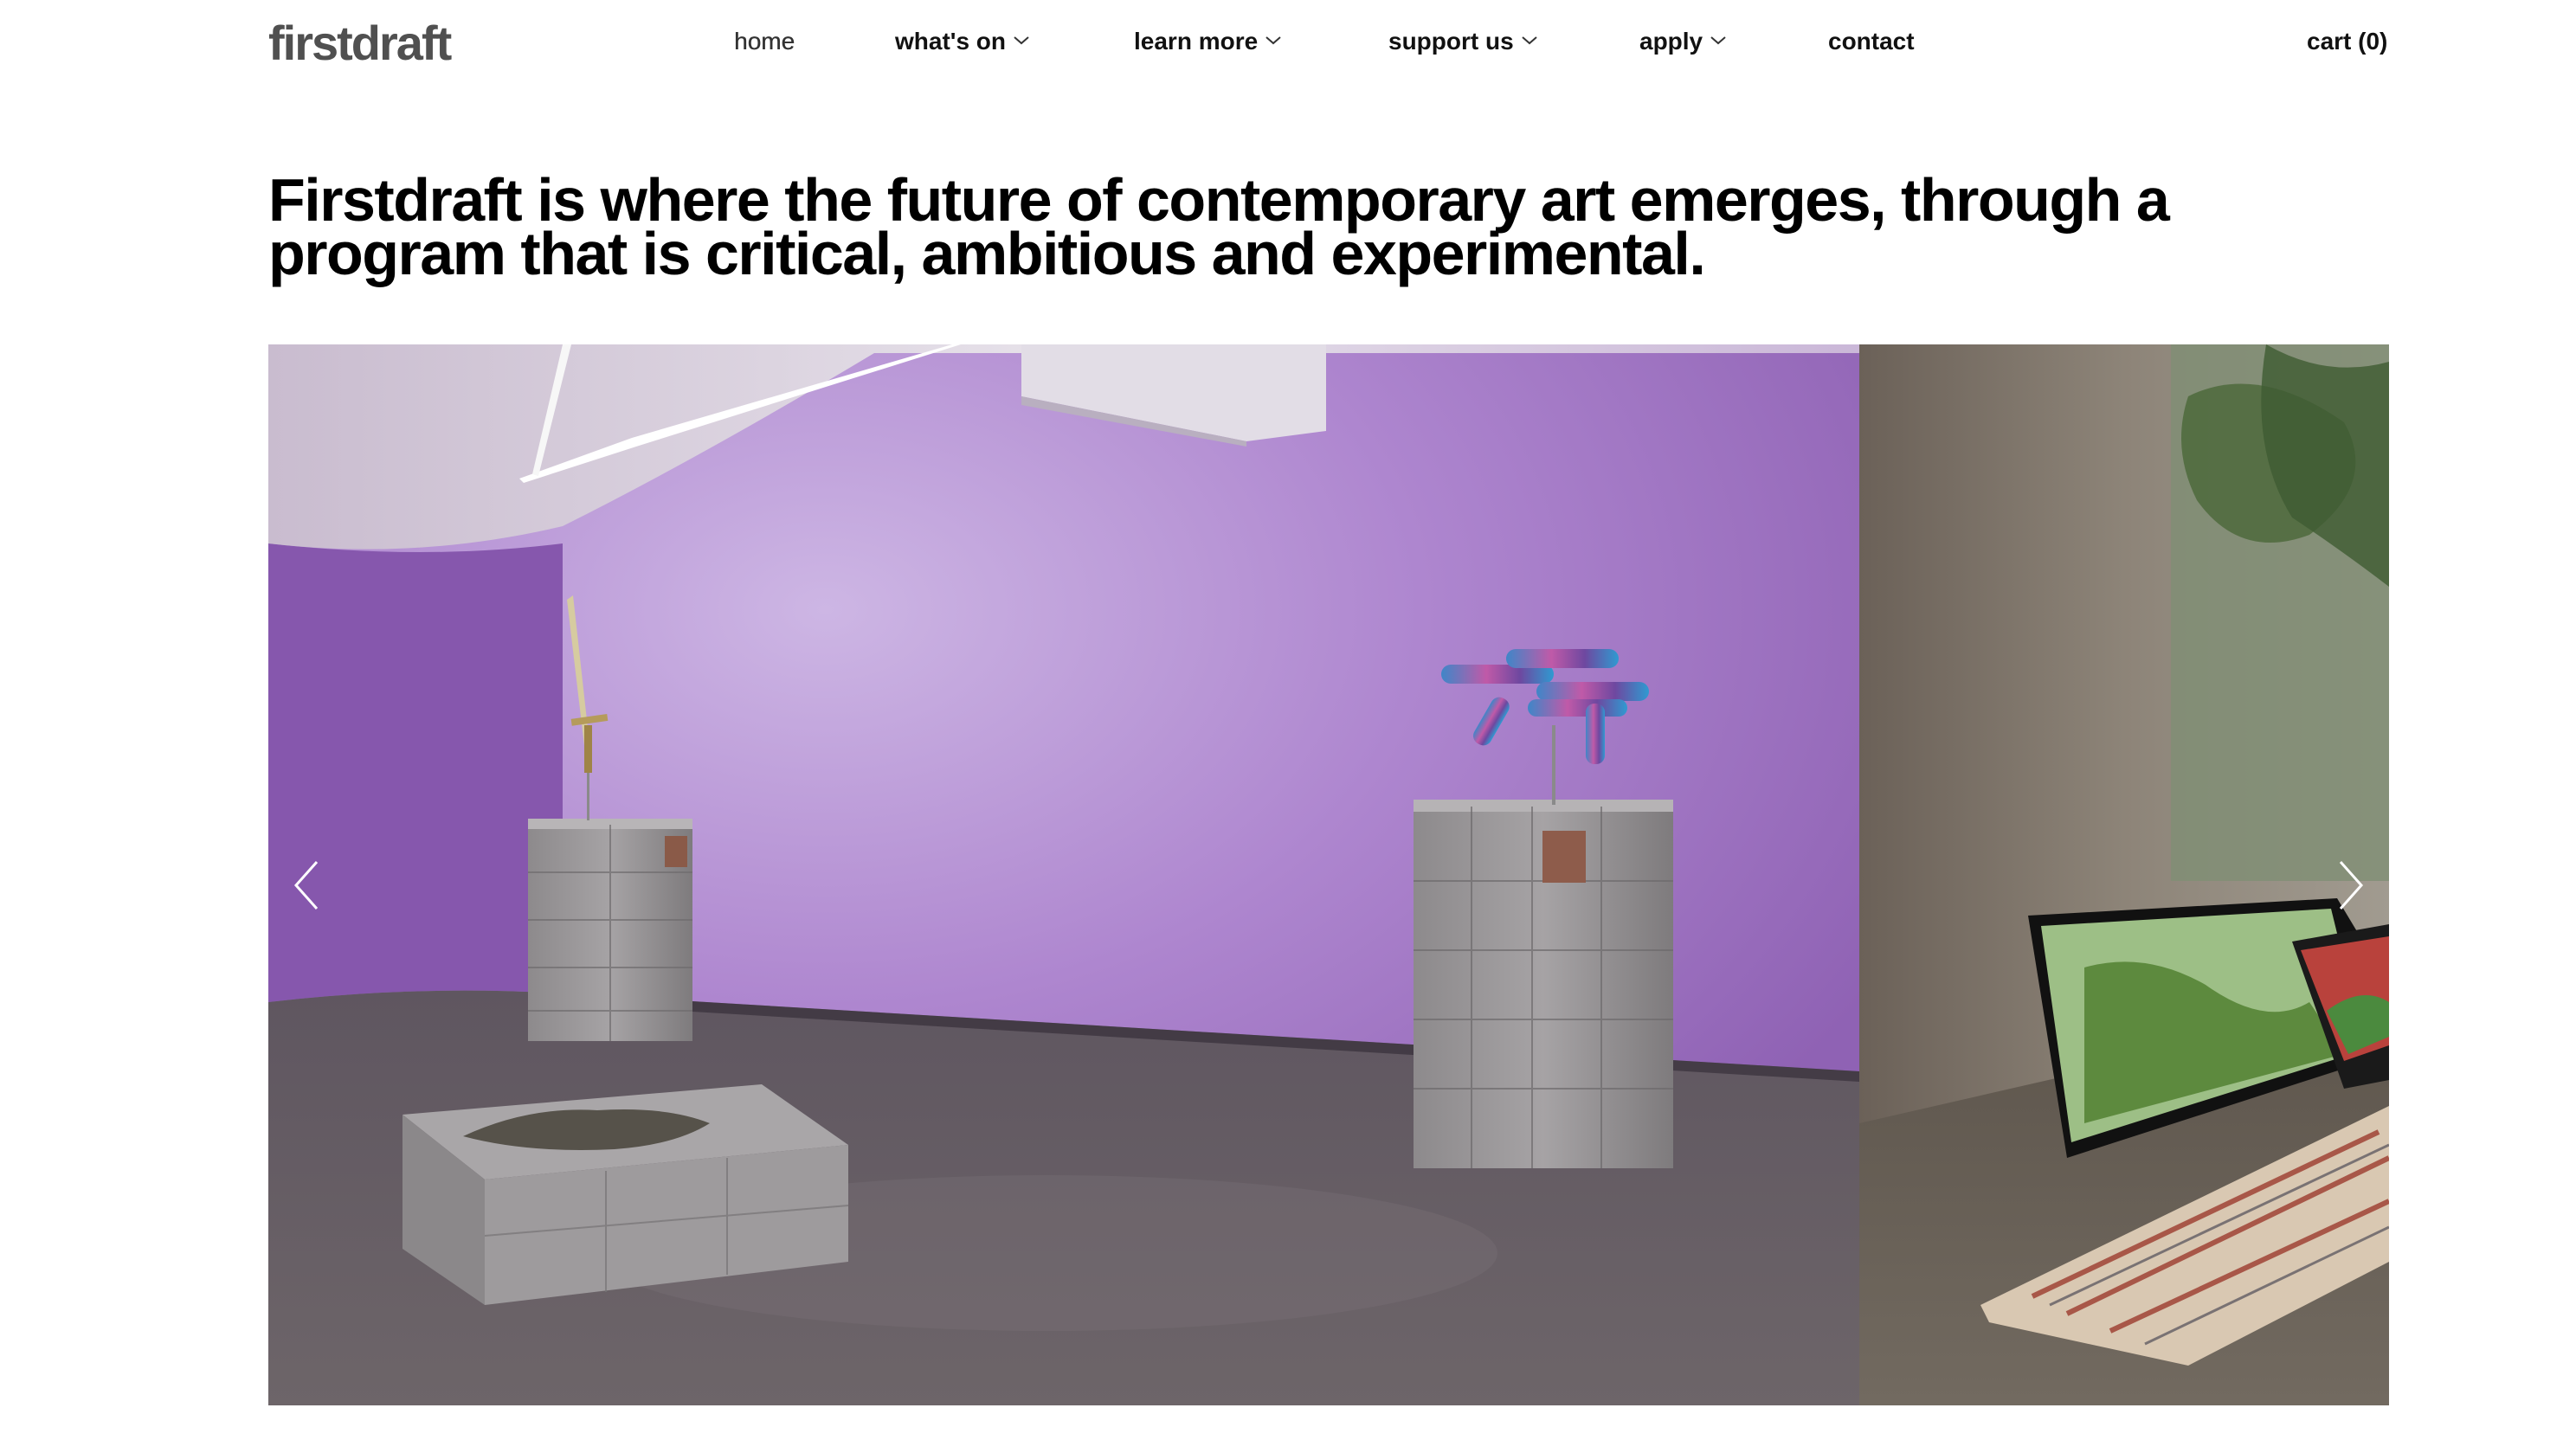 The height and width of the screenshot is (1440, 2576). I want to click on nav-learn-more: learn more, so click(1208, 41).